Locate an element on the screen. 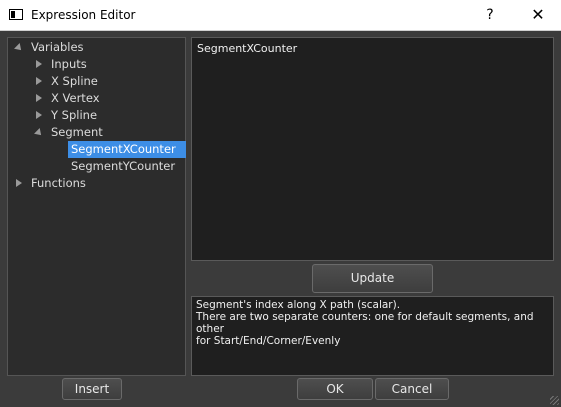 This screenshot has width=561, height=407. tree-item-label: SegmentXCounter is located at coordinates (123, 149).